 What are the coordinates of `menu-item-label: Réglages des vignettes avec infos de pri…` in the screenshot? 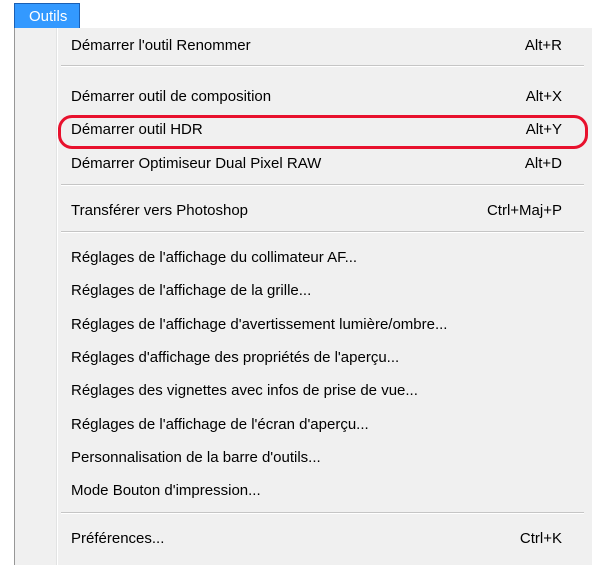 It's located at (244, 390).